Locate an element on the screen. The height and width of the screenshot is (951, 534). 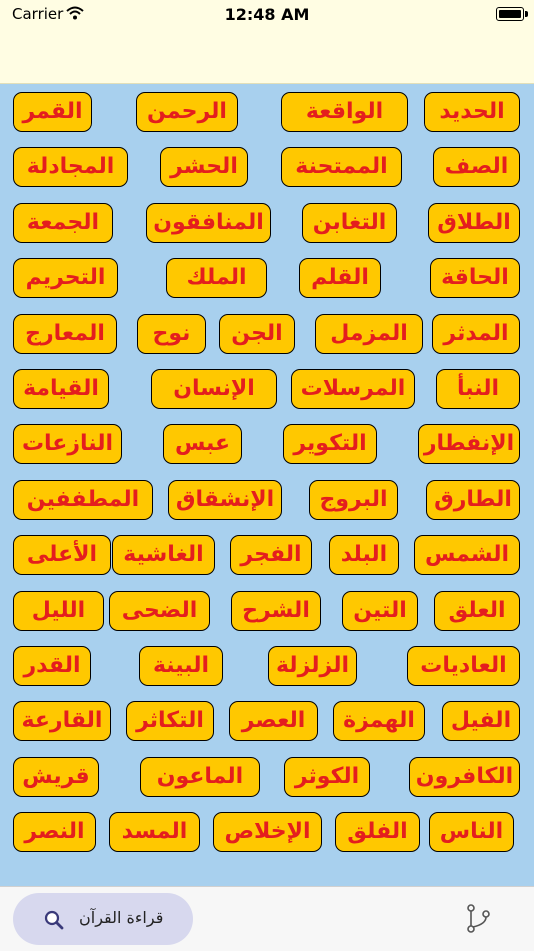
surah-button: القلم is located at coordinates (340, 278).